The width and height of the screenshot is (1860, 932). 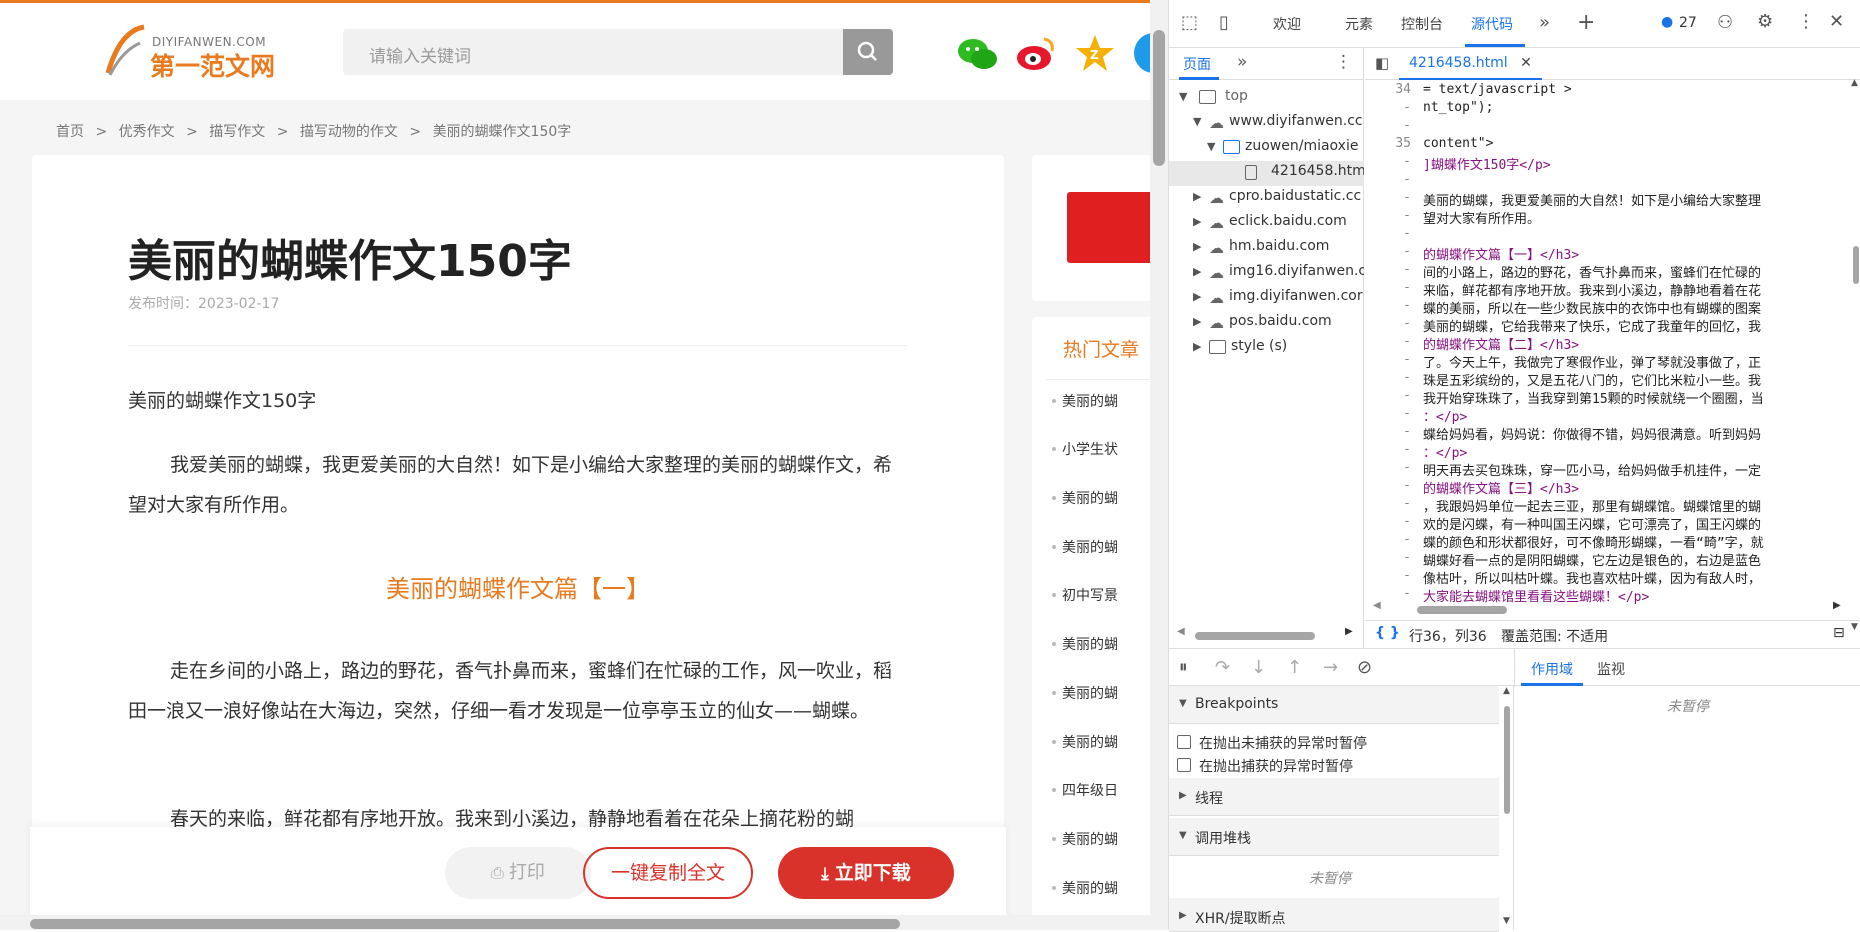 What do you see at coordinates (1364, 667) in the screenshot?
I see `deactivate-breakpoints-icon: ⊘` at bounding box center [1364, 667].